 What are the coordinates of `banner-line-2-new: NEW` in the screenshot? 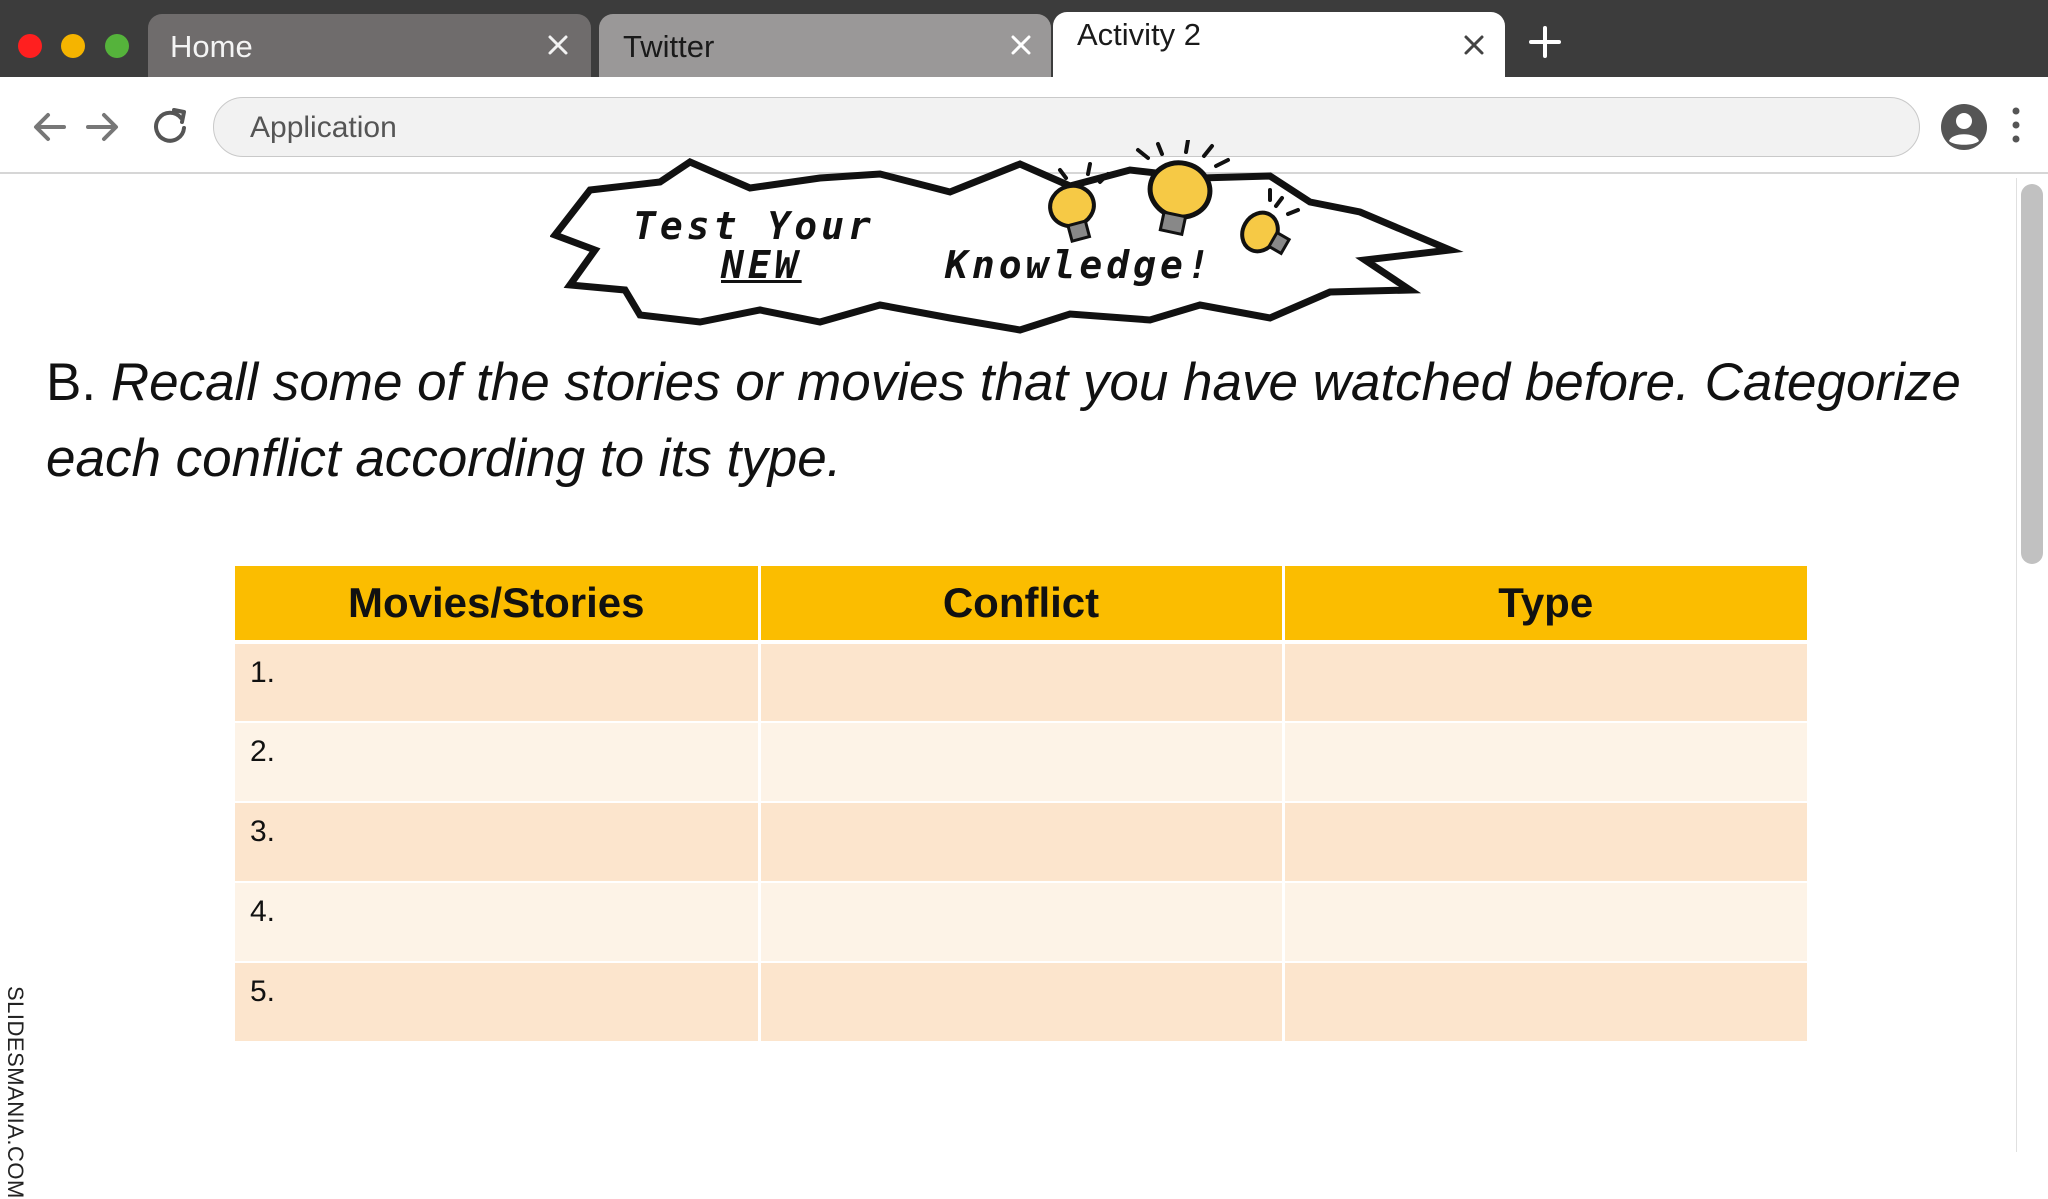 It's located at (761, 265).